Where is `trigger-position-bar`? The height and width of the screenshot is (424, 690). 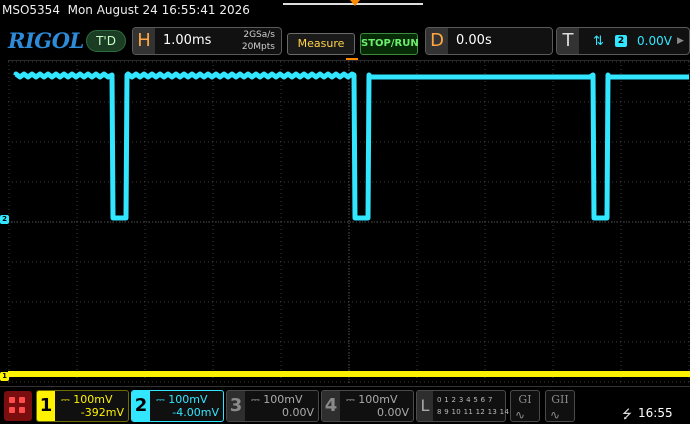 trigger-position-bar is located at coordinates (353, 3).